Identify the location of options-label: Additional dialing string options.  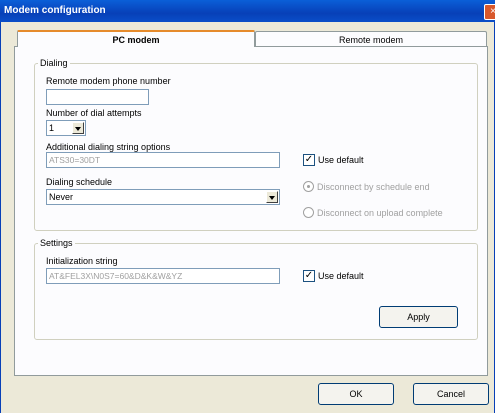
(108, 147).